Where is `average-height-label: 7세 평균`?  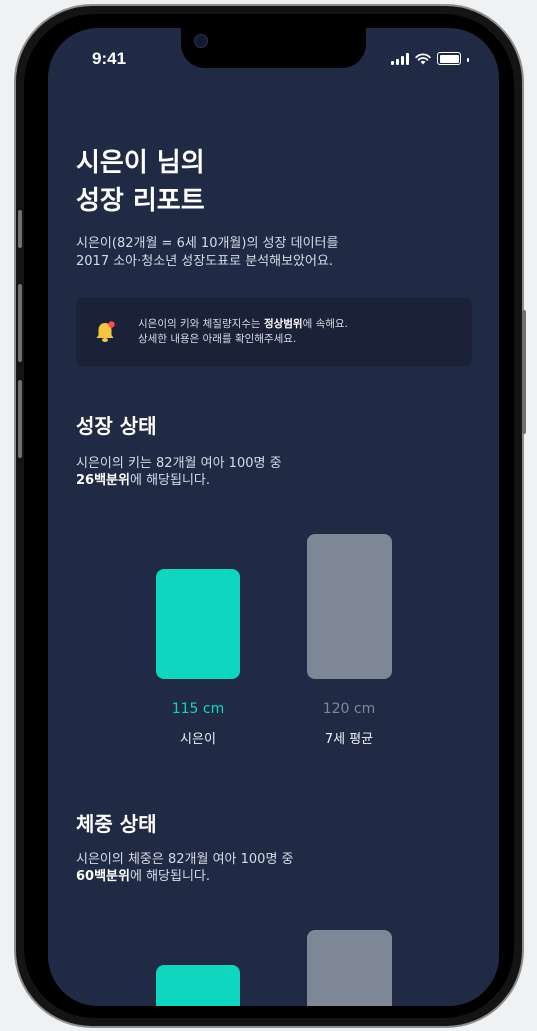 average-height-label: 7세 평균 is located at coordinates (349, 739).